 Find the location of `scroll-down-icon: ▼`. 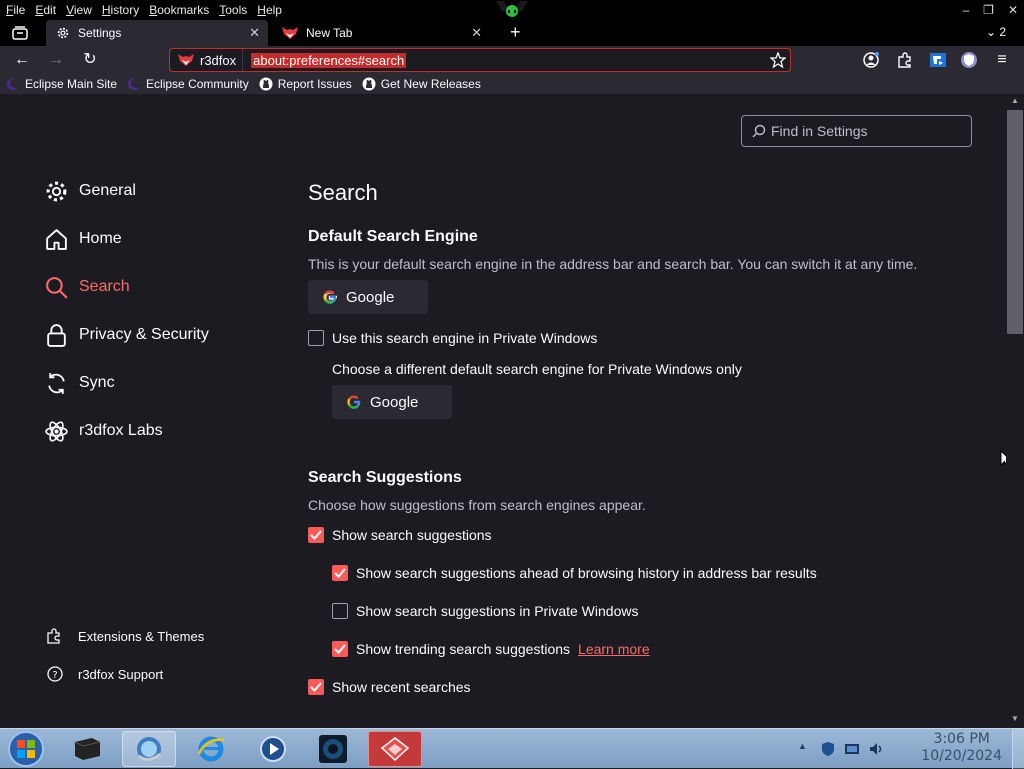

scroll-down-icon: ▼ is located at coordinates (1015, 718).